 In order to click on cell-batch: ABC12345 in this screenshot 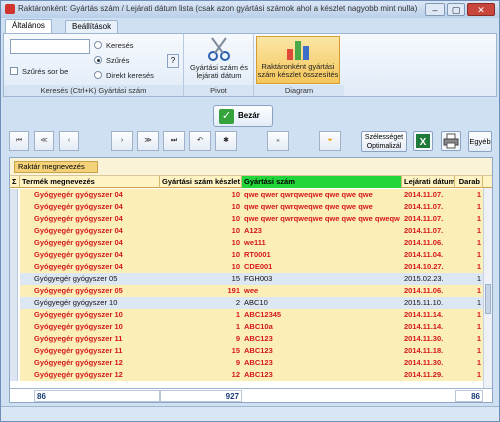, I will do `click(322, 315)`.